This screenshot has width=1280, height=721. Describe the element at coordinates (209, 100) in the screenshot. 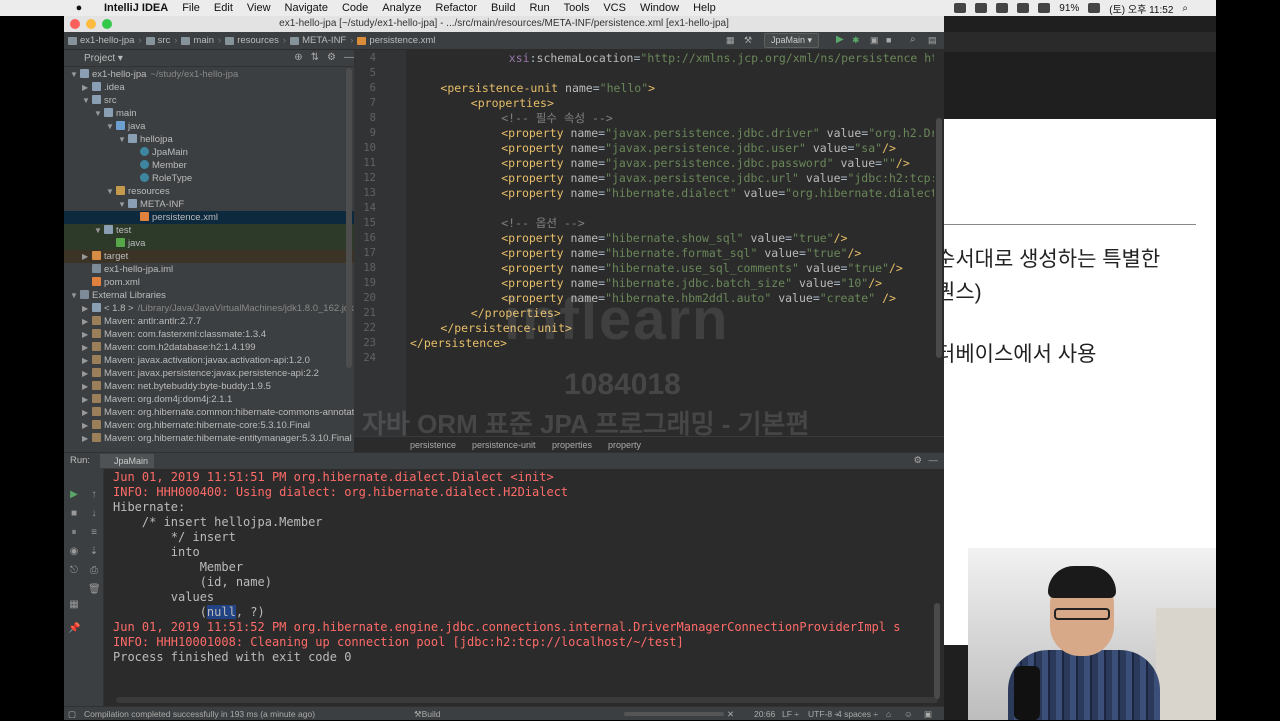

I see `tree-item: ▼ src` at that location.